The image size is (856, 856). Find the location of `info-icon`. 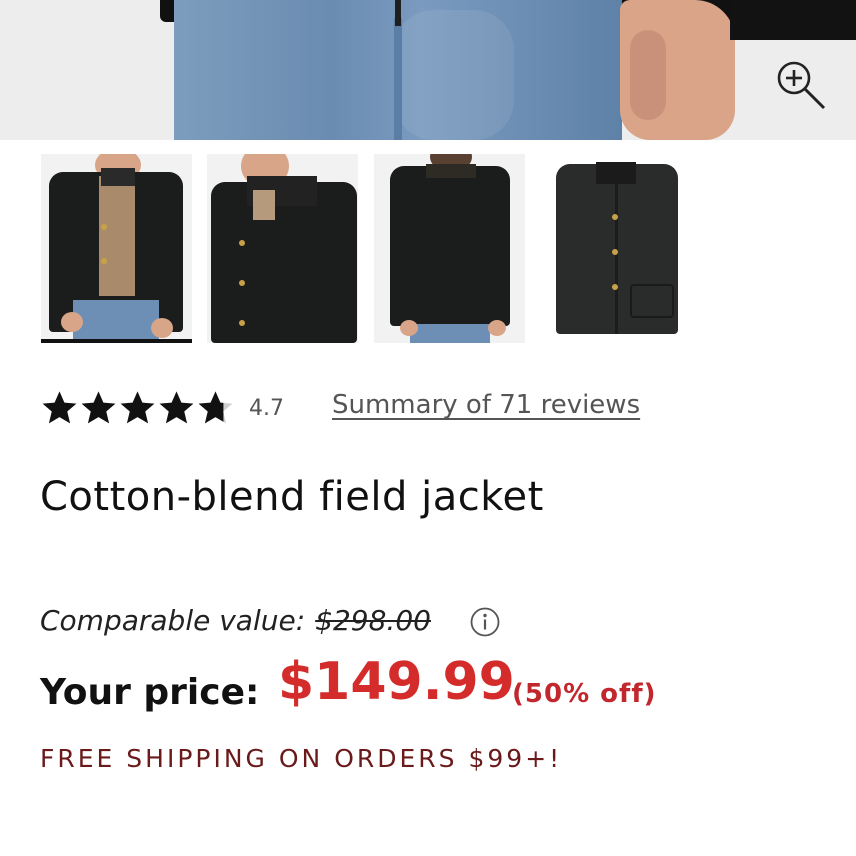

info-icon is located at coordinates (485, 622).